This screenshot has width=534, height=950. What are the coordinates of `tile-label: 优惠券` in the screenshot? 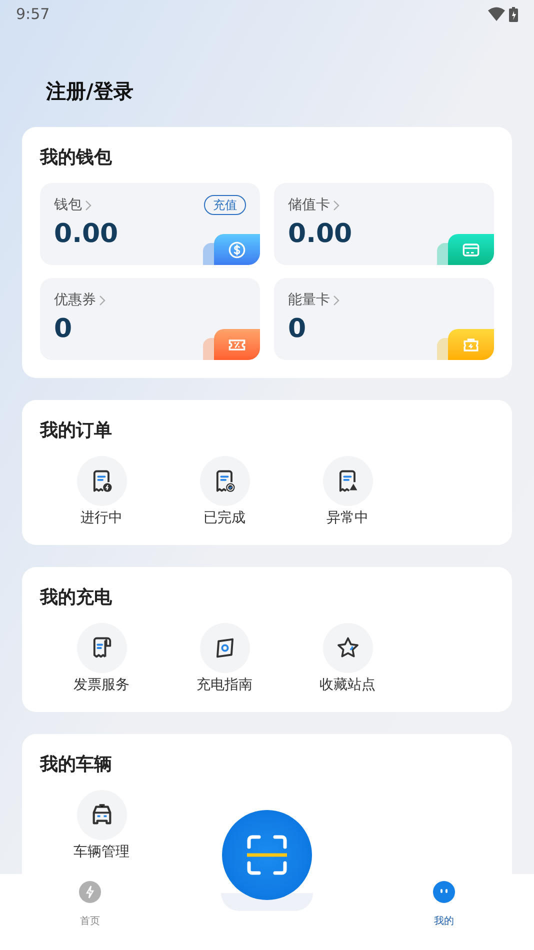 It's located at (75, 300).